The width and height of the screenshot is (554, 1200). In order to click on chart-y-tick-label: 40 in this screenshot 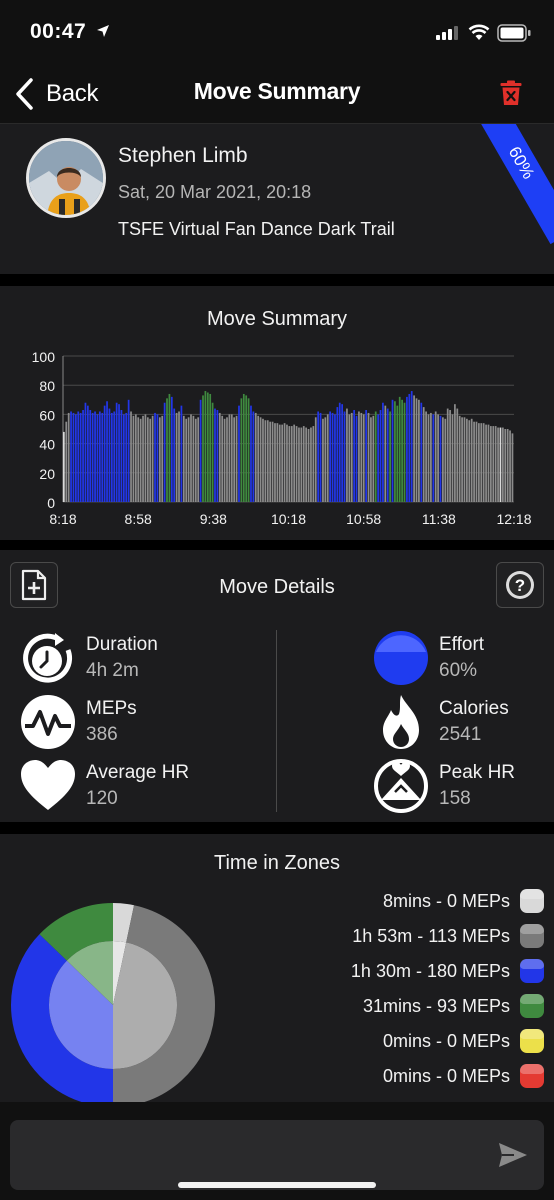, I will do `click(47, 445)`.